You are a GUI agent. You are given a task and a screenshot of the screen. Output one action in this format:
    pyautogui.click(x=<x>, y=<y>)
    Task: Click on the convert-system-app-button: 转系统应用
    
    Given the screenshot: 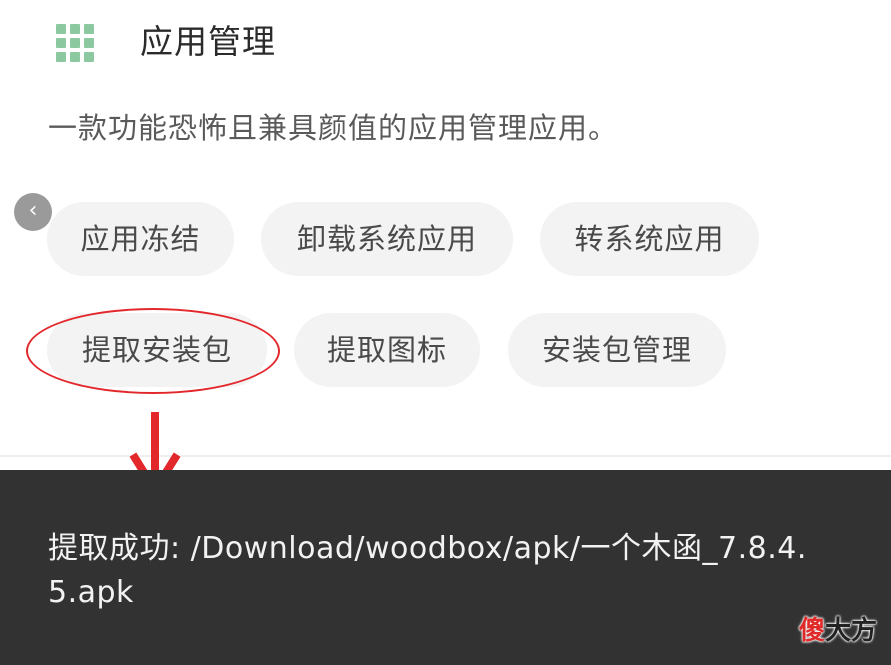 What is the action you would take?
    pyautogui.click(x=649, y=239)
    